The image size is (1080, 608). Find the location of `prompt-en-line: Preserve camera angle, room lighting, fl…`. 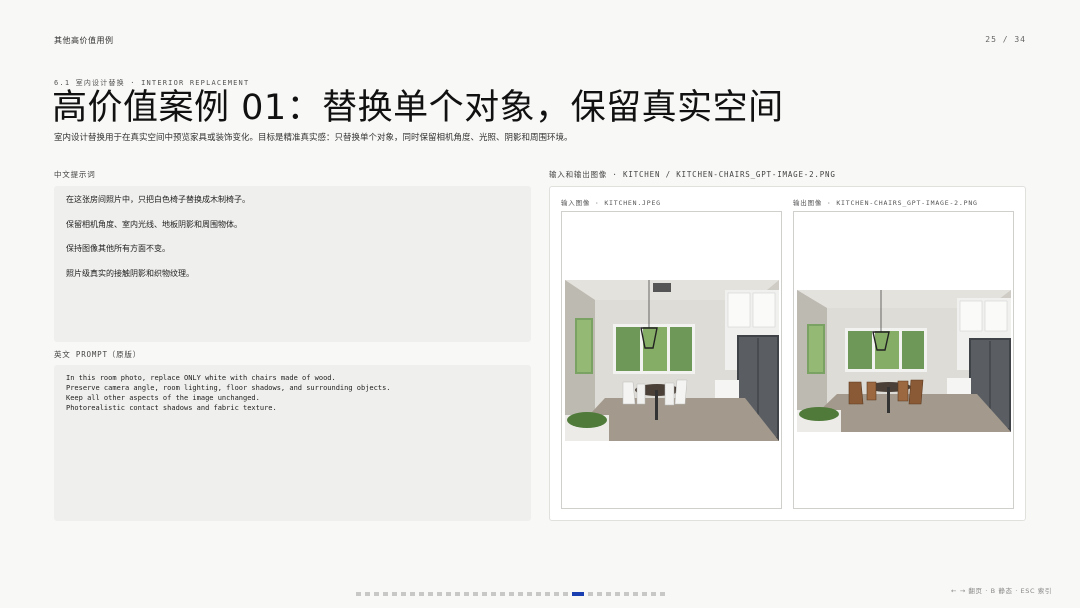

prompt-en-line: Preserve camera angle, room lighting, fl… is located at coordinates (228, 388).